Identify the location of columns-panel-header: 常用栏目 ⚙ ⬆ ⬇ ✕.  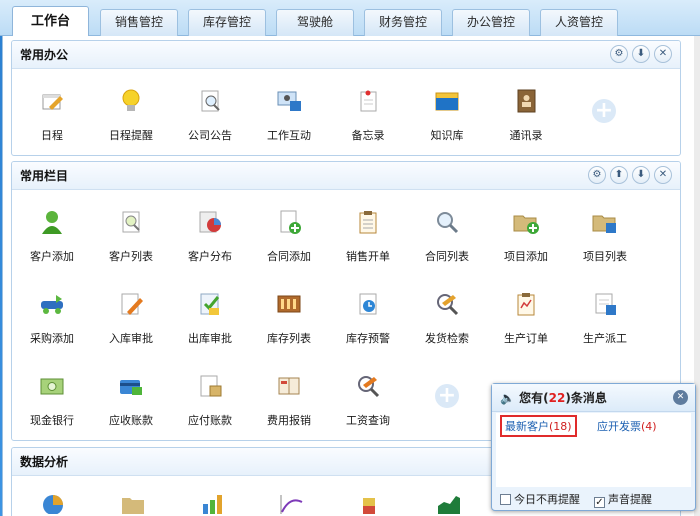
(346, 176).